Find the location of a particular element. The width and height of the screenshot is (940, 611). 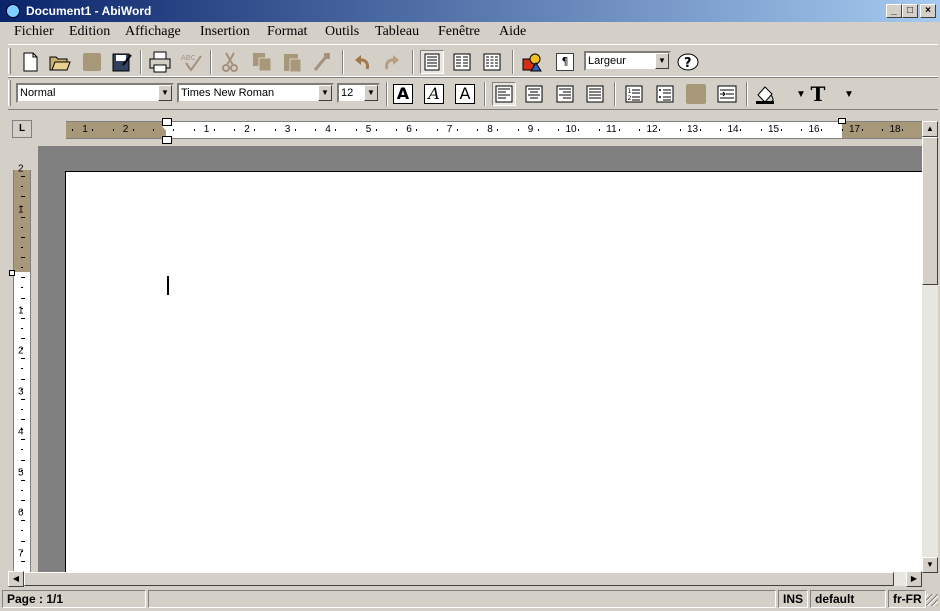

font-size-combo: 12 ▼ is located at coordinates (358, 93).